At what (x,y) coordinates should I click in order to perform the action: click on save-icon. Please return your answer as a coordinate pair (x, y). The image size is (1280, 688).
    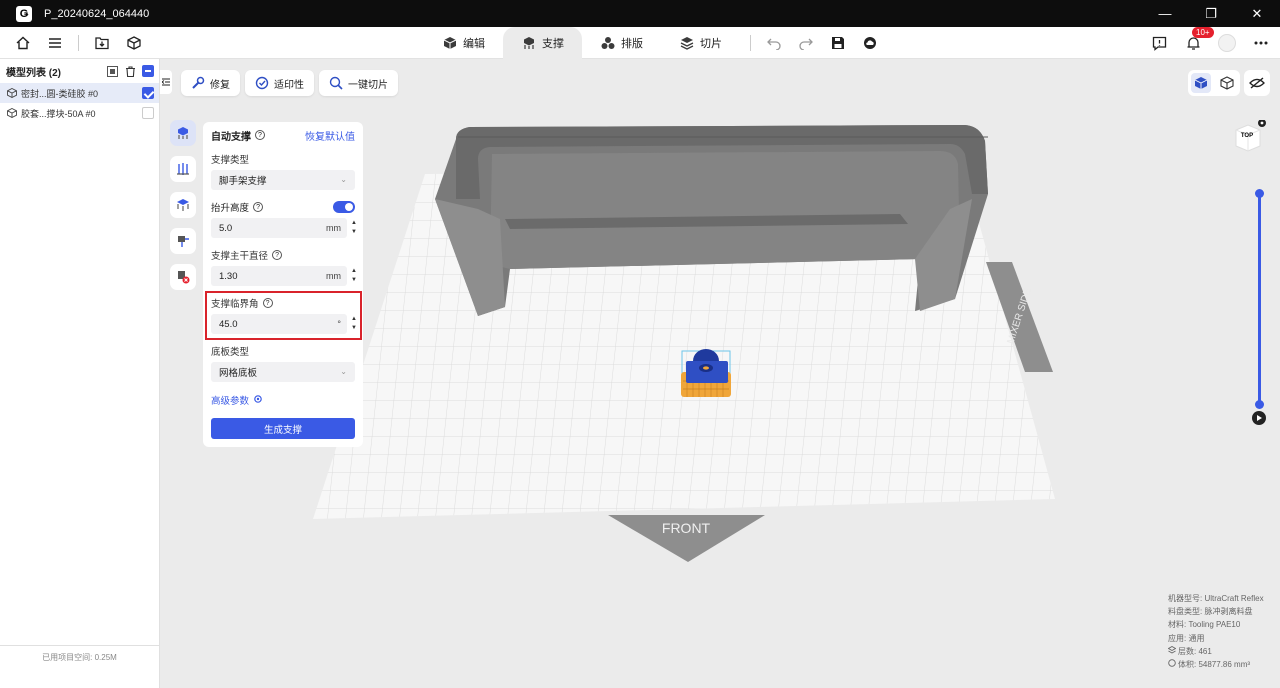
    Looking at the image, I should click on (838, 43).